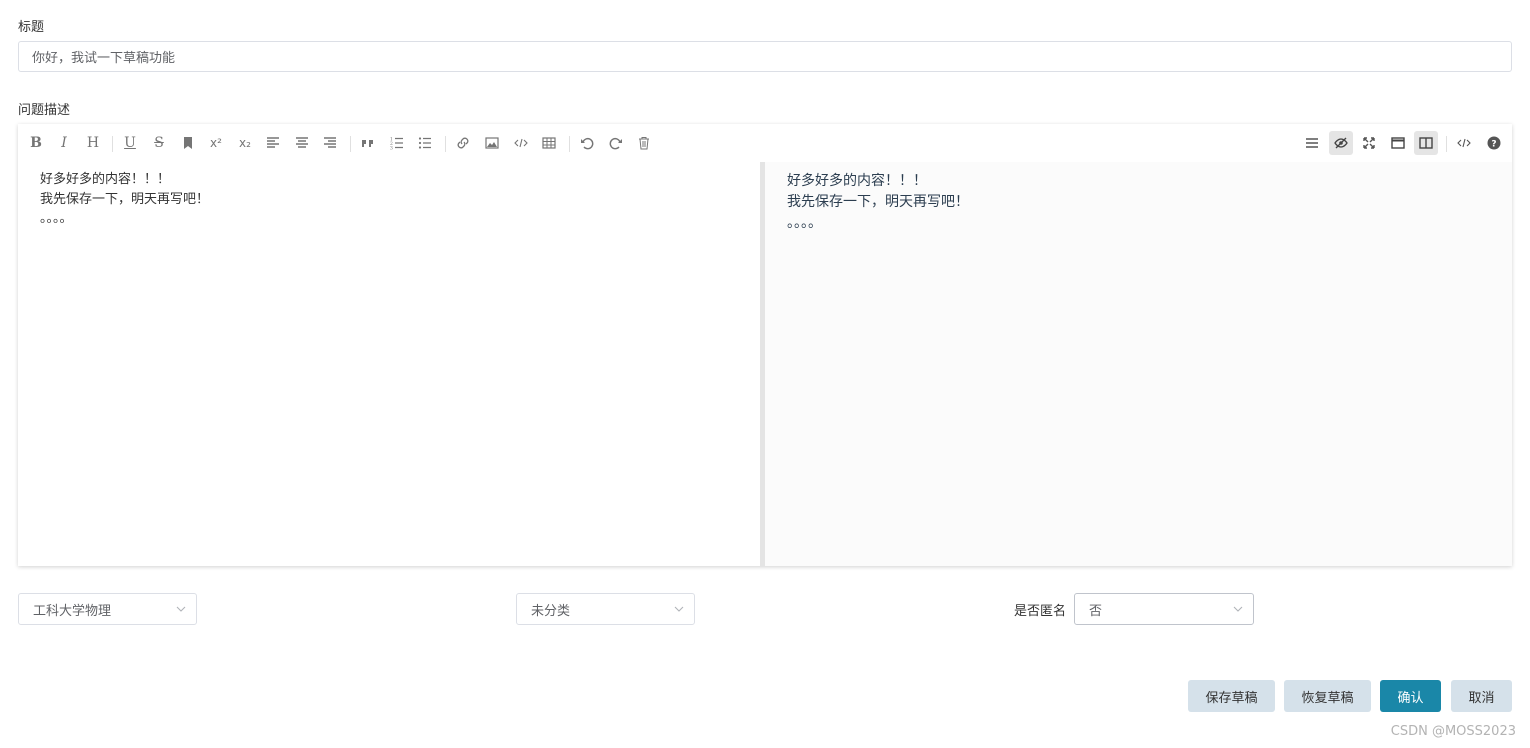 This screenshot has width=1530, height=748. Describe the element at coordinates (616, 143) in the screenshot. I see `redo-icon` at that location.